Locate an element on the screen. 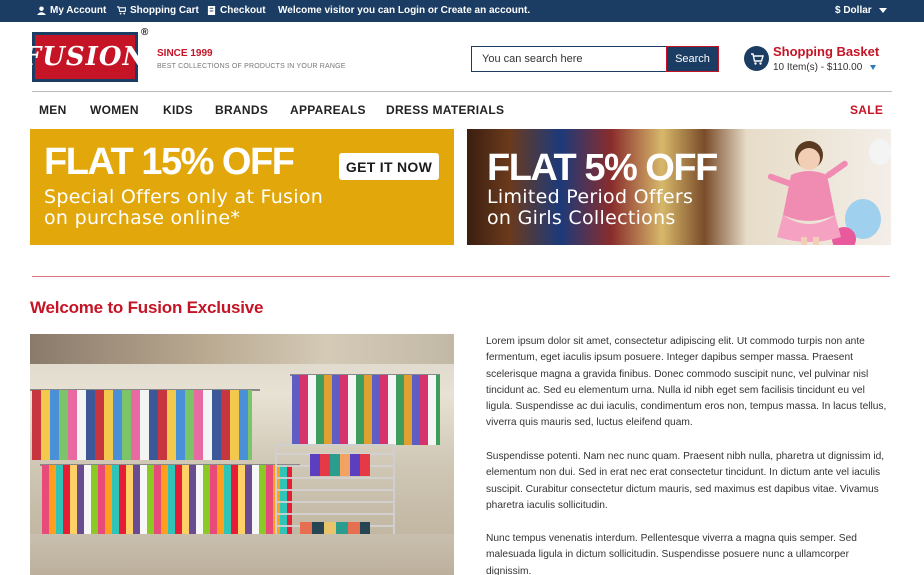  nav-item-brands: BRANDS is located at coordinates (241, 110).